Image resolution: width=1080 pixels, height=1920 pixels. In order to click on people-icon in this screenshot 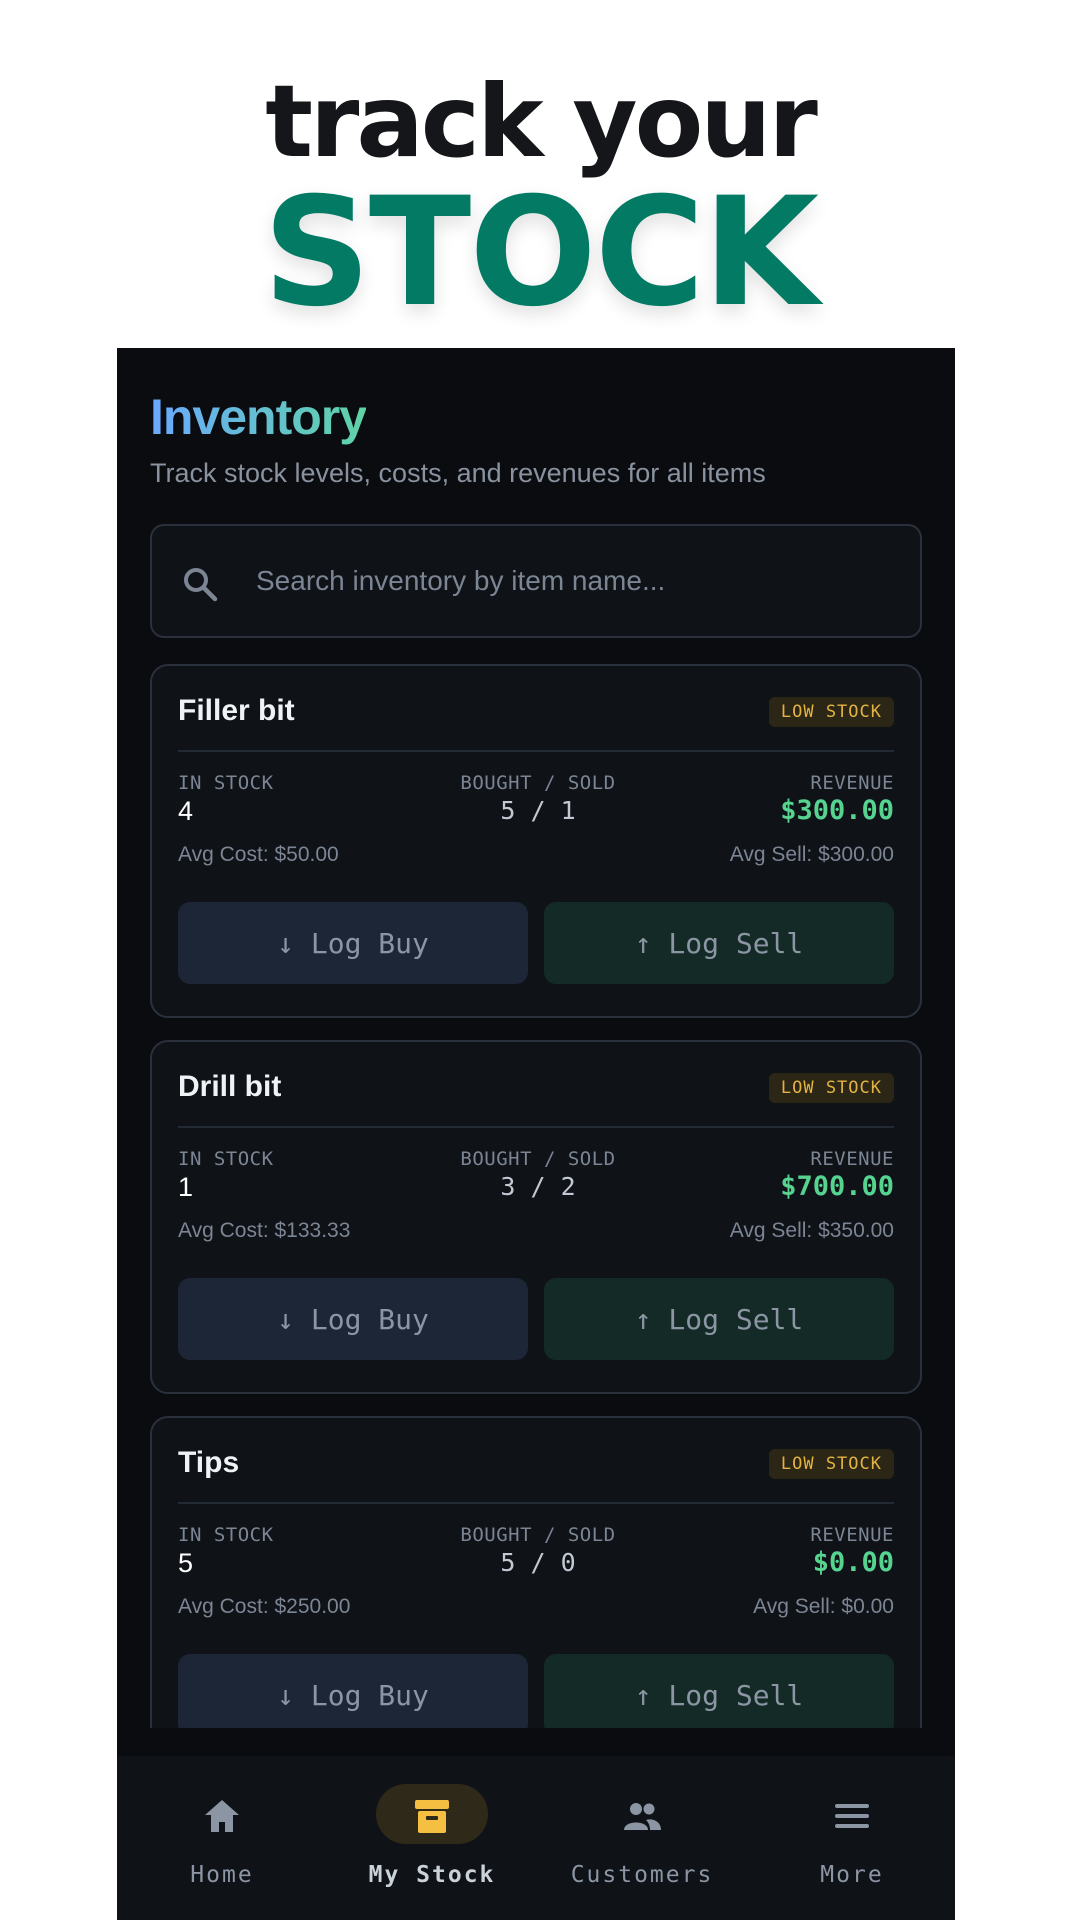, I will do `click(642, 1816)`.